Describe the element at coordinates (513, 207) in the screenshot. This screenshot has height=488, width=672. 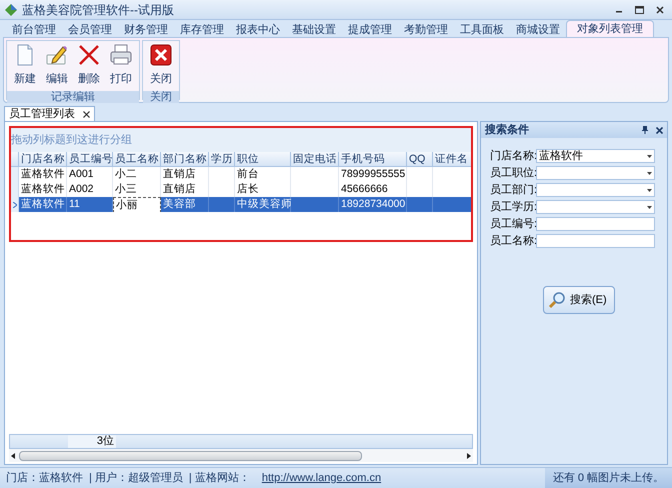
I see `field-label: 员工学历:` at that location.